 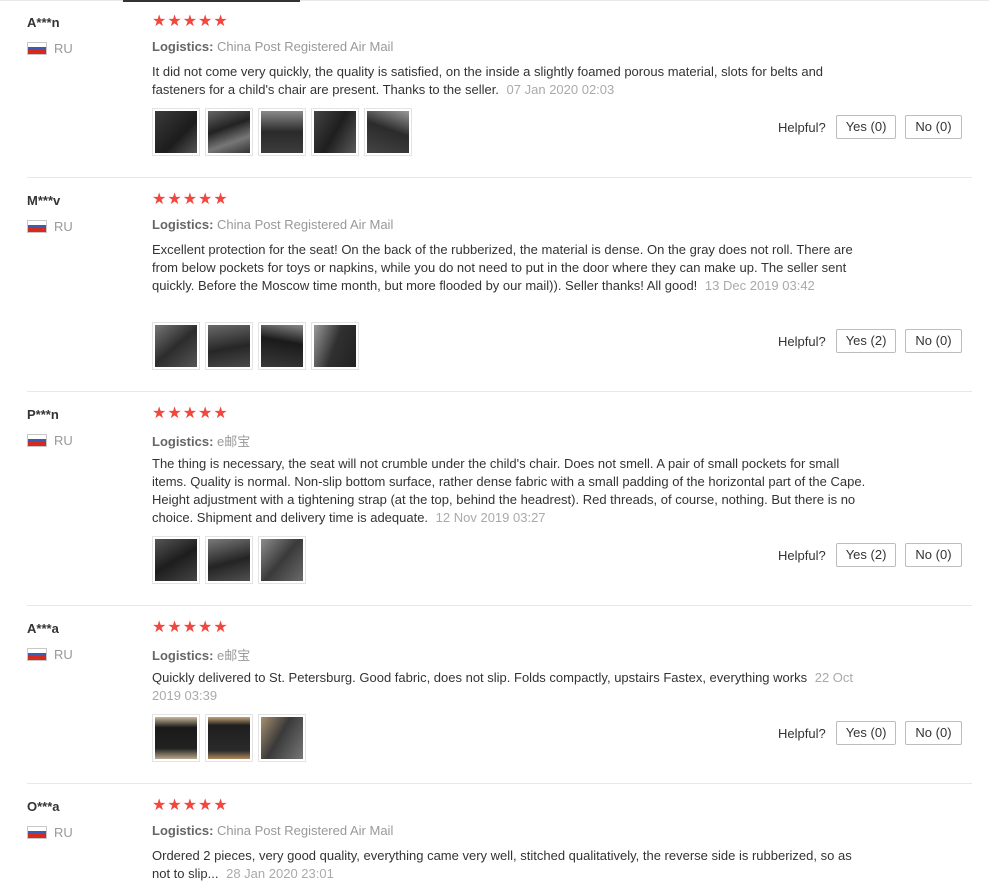 What do you see at coordinates (43, 22) in the screenshot?
I see `reviewer-name: A***n` at bounding box center [43, 22].